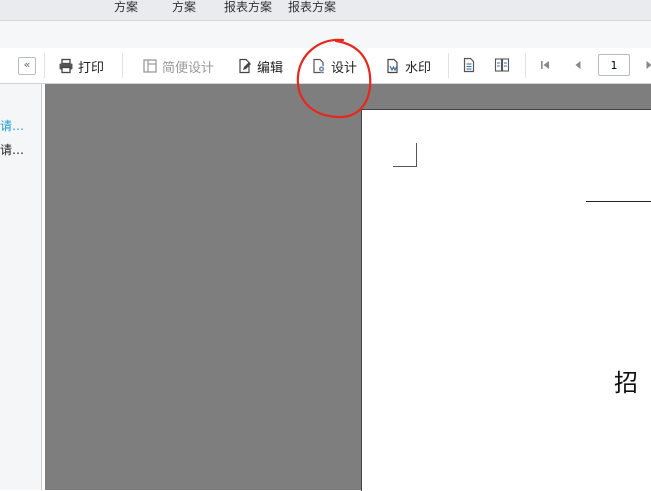 The image size is (651, 491). I want to click on design-document-icon, so click(319, 66).